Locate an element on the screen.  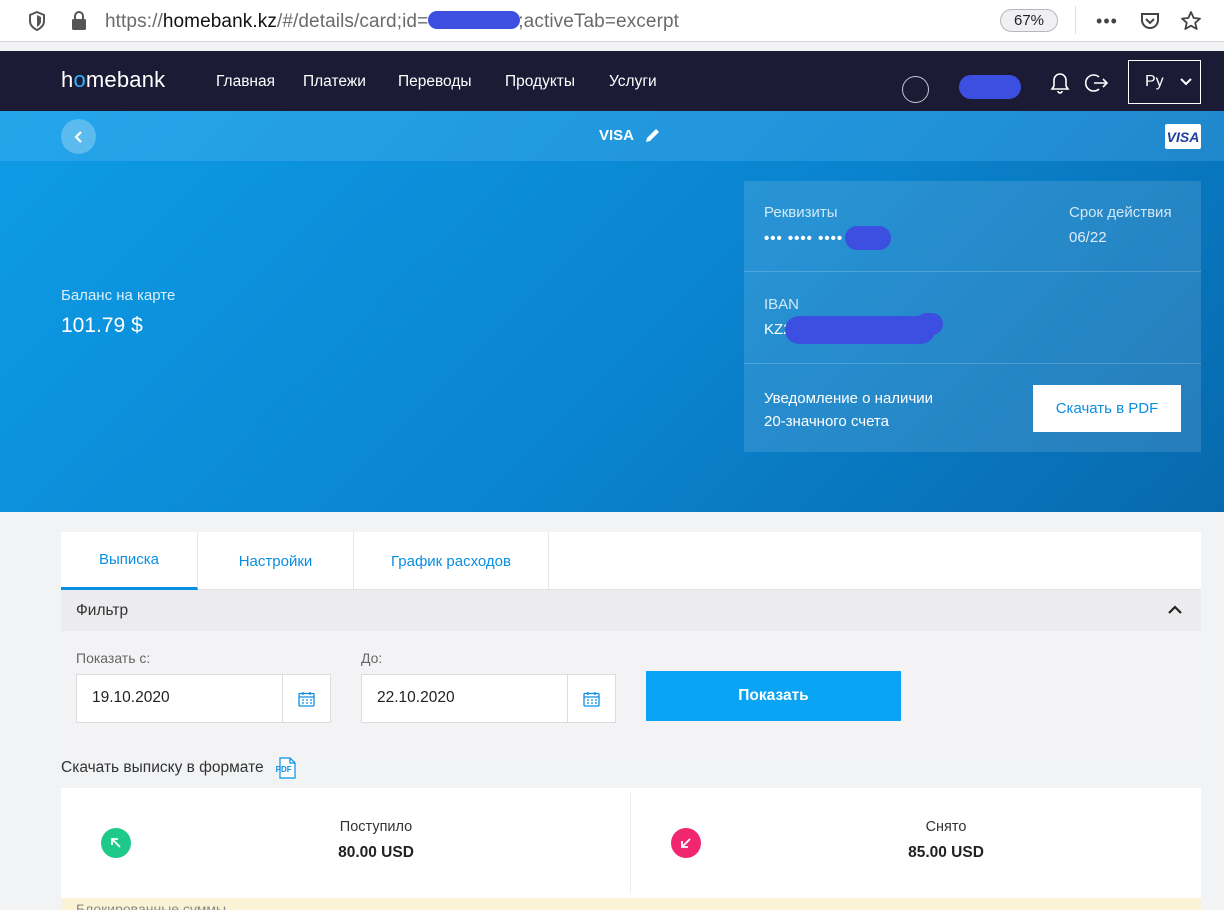
logo-text-h: h is located at coordinates (67, 79).